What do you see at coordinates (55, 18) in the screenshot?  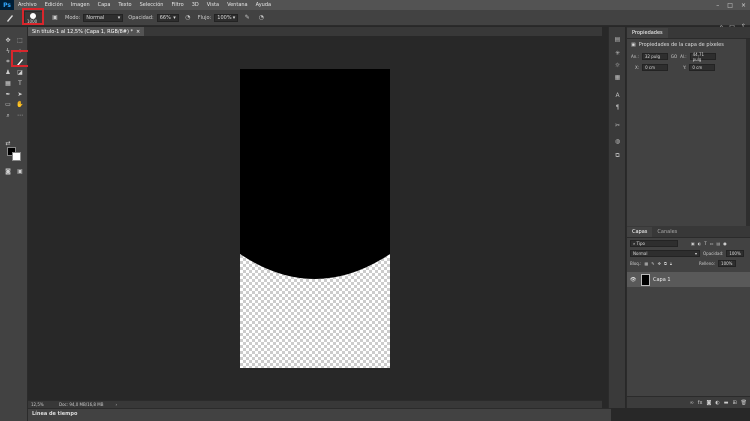 I see `brush-settings-icon: ▣` at bounding box center [55, 18].